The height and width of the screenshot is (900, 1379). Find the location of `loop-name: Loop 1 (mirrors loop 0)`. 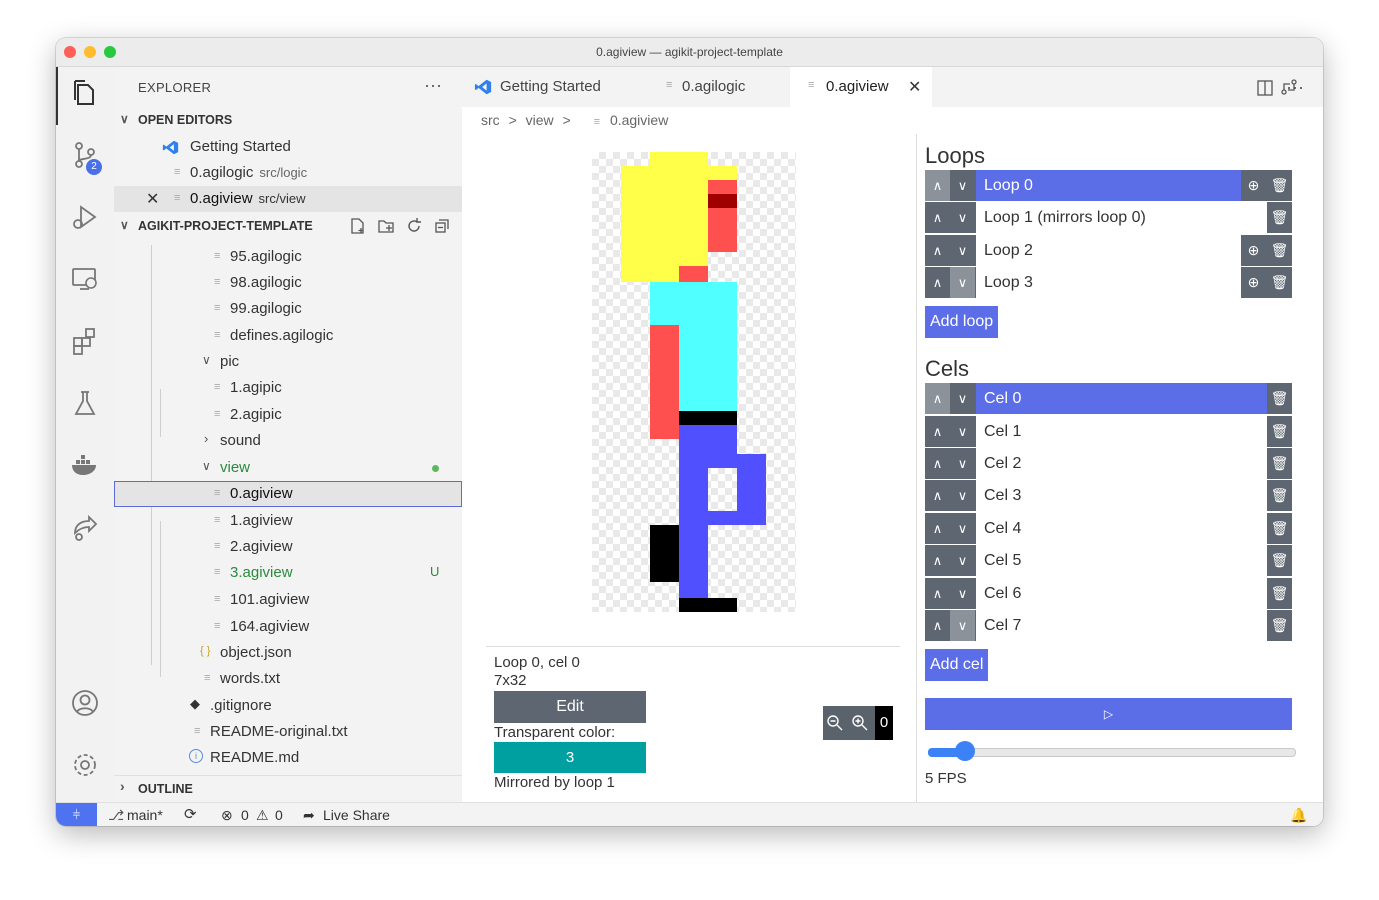

loop-name: Loop 1 (mirrors loop 0) is located at coordinates (1121, 217).